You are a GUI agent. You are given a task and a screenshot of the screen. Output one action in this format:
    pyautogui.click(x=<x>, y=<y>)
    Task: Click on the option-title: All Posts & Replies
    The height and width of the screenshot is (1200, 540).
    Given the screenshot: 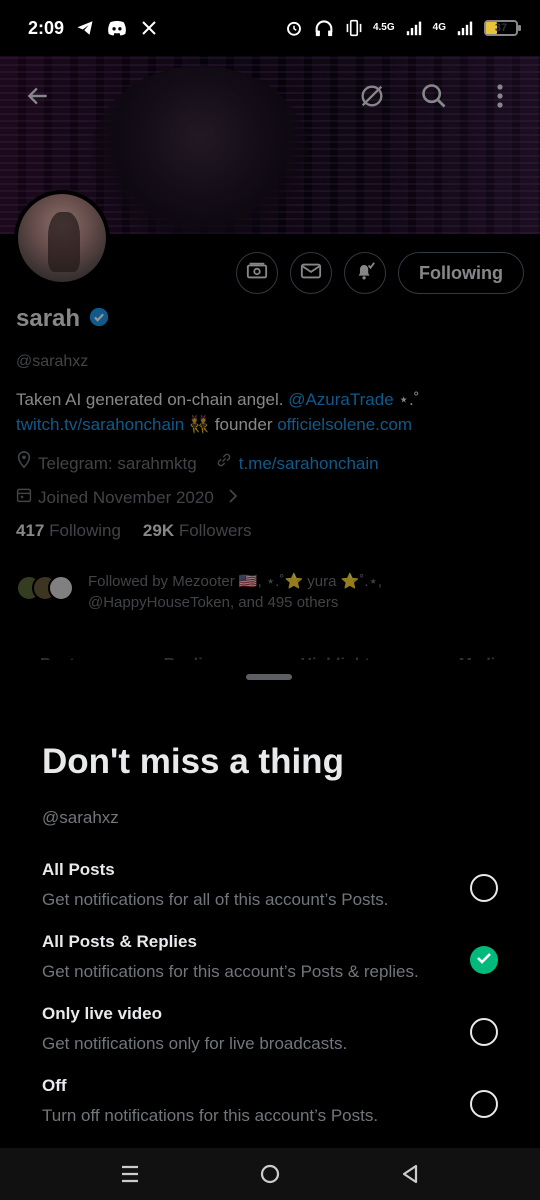 What is the action you would take?
    pyautogui.click(x=119, y=941)
    